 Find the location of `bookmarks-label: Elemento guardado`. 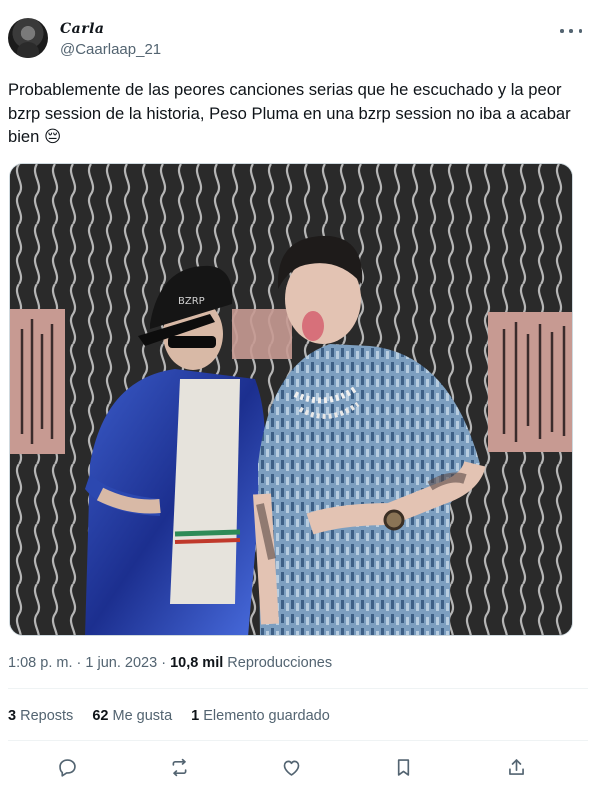

bookmarks-label: Elemento guardado is located at coordinates (266, 716).